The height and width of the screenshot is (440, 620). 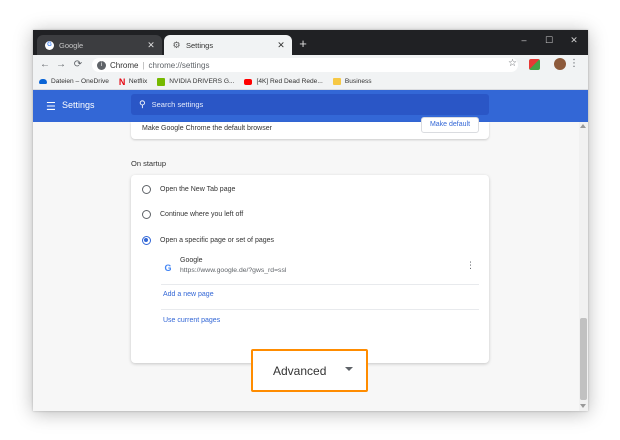 What do you see at coordinates (138, 81) in the screenshot?
I see `bookmark-label: Netflix` at bounding box center [138, 81].